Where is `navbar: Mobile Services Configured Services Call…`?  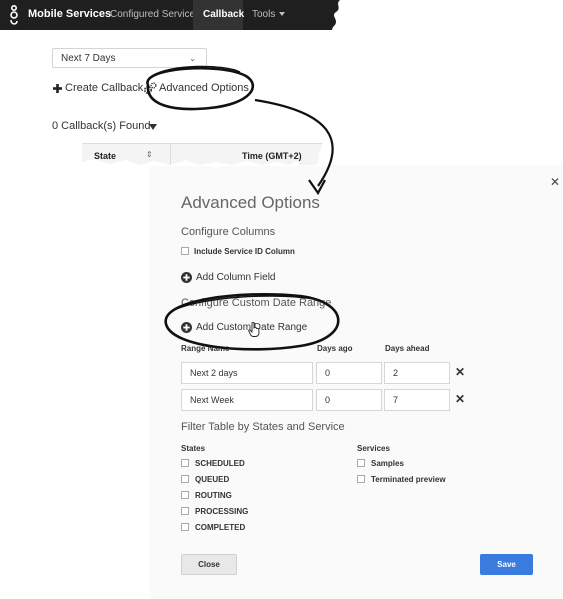
navbar: Mobile Services Configured Services Call… is located at coordinates (281, 15).